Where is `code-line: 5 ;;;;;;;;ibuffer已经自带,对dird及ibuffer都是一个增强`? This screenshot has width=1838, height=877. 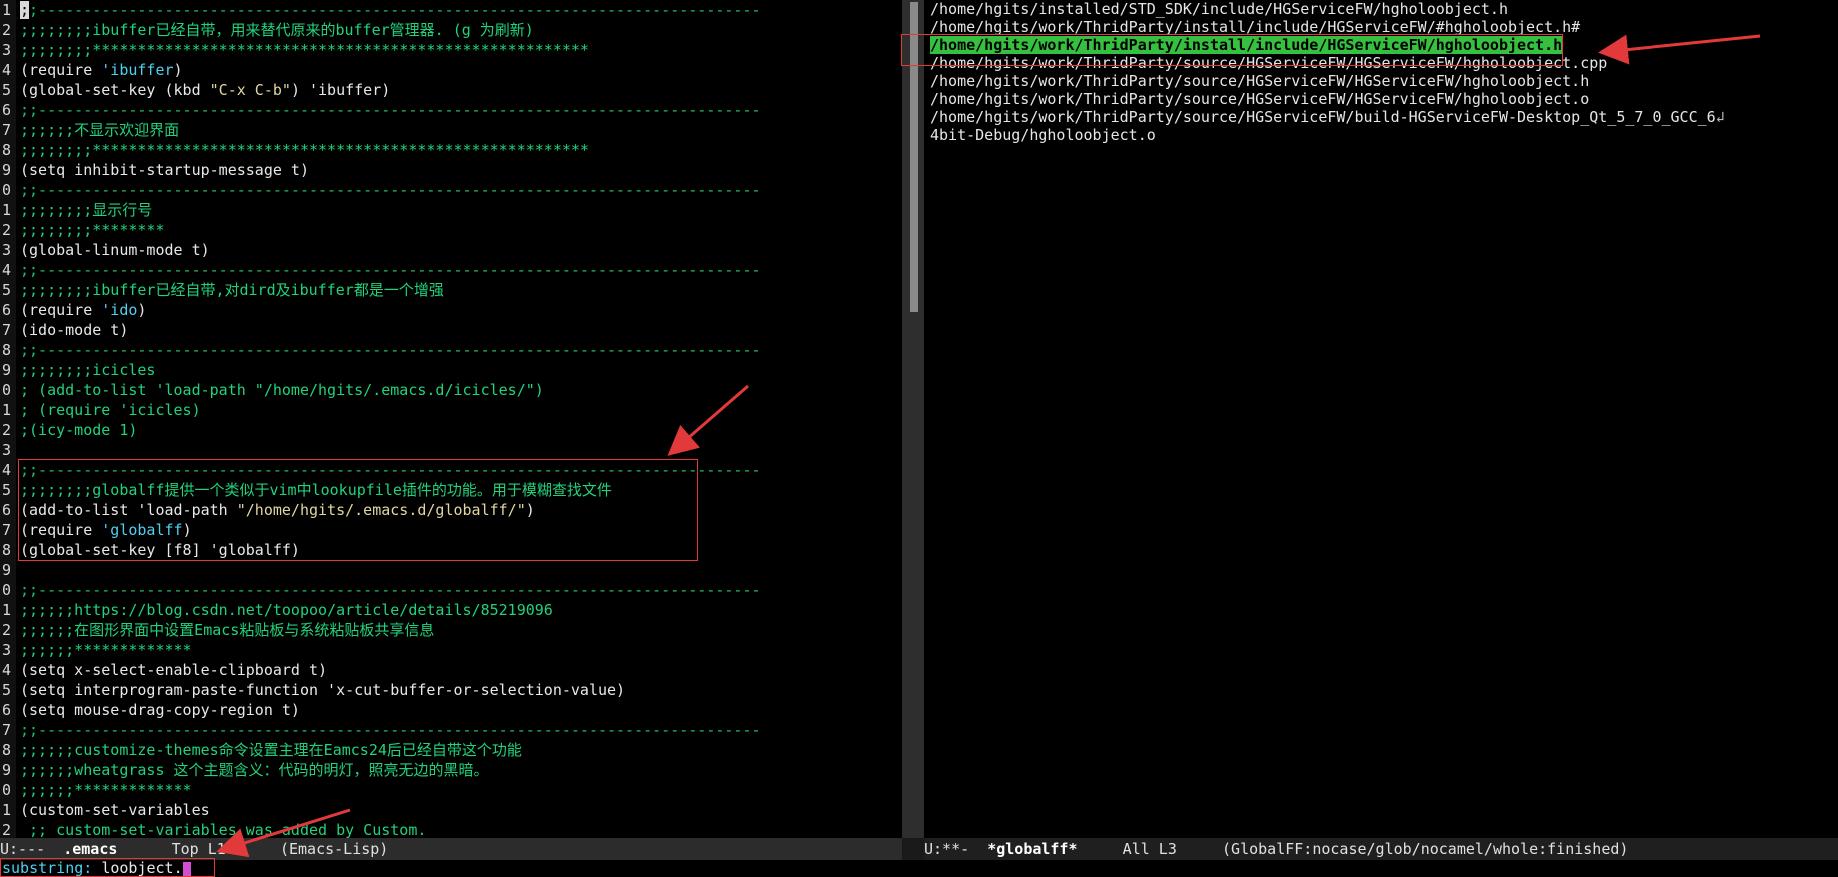 code-line: 5 ;;;;;;;;ibuffer已经自带,对dird及ibuffer都是一个增强 is located at coordinates (451, 290).